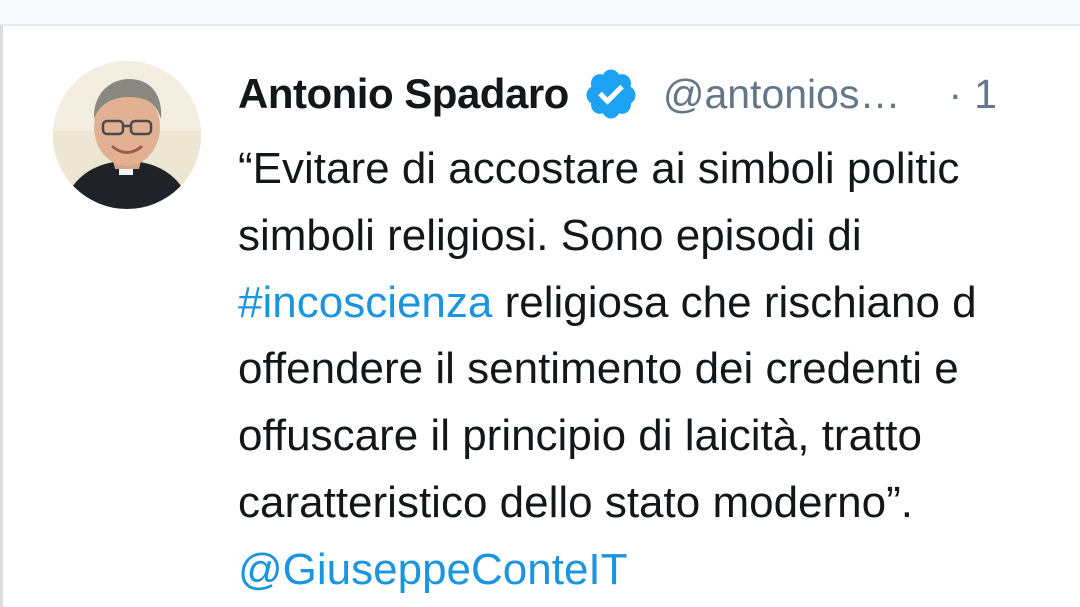  I want to click on tweet-text-line: #incoscienza religiosa che rischiano d, so click(659, 303).